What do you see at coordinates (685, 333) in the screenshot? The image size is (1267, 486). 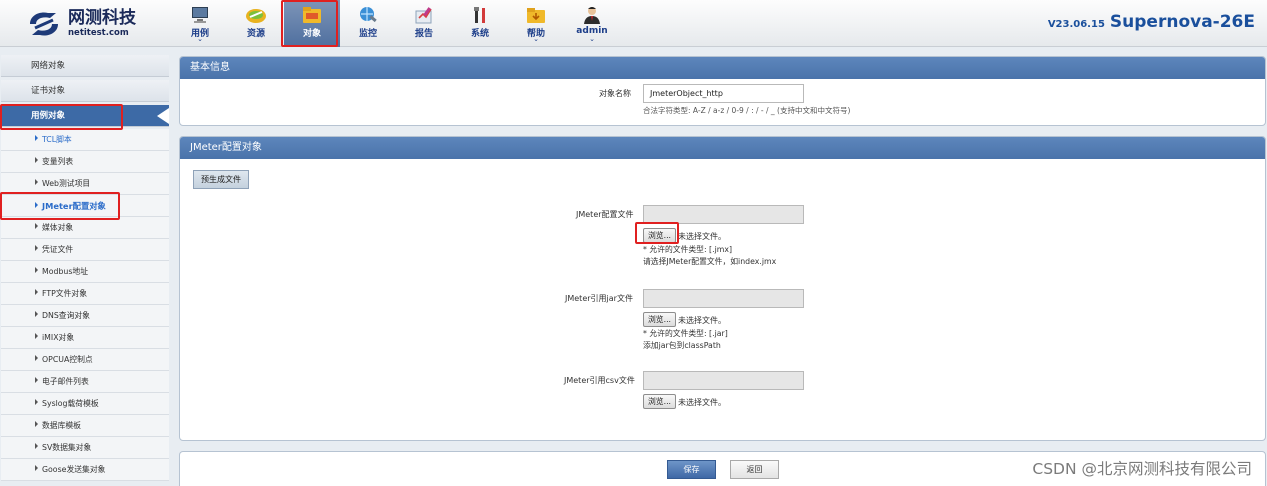 I see `jar-allowed-types: * 允许的文件类型: [.jar]` at bounding box center [685, 333].